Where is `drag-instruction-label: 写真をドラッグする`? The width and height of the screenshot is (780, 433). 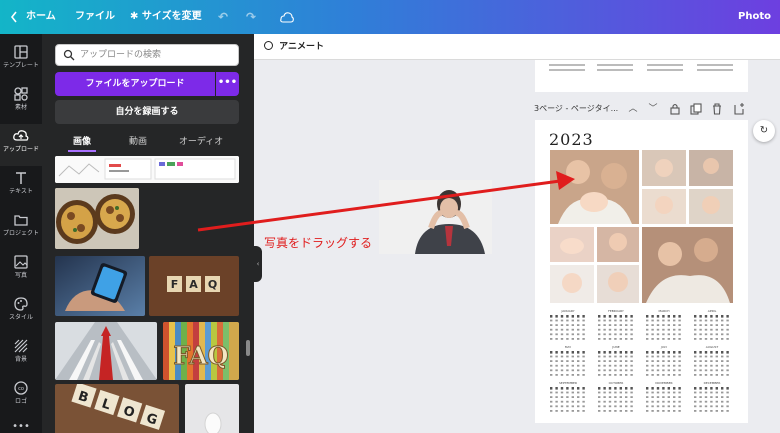 drag-instruction-label: 写真をドラッグする is located at coordinates (318, 243).